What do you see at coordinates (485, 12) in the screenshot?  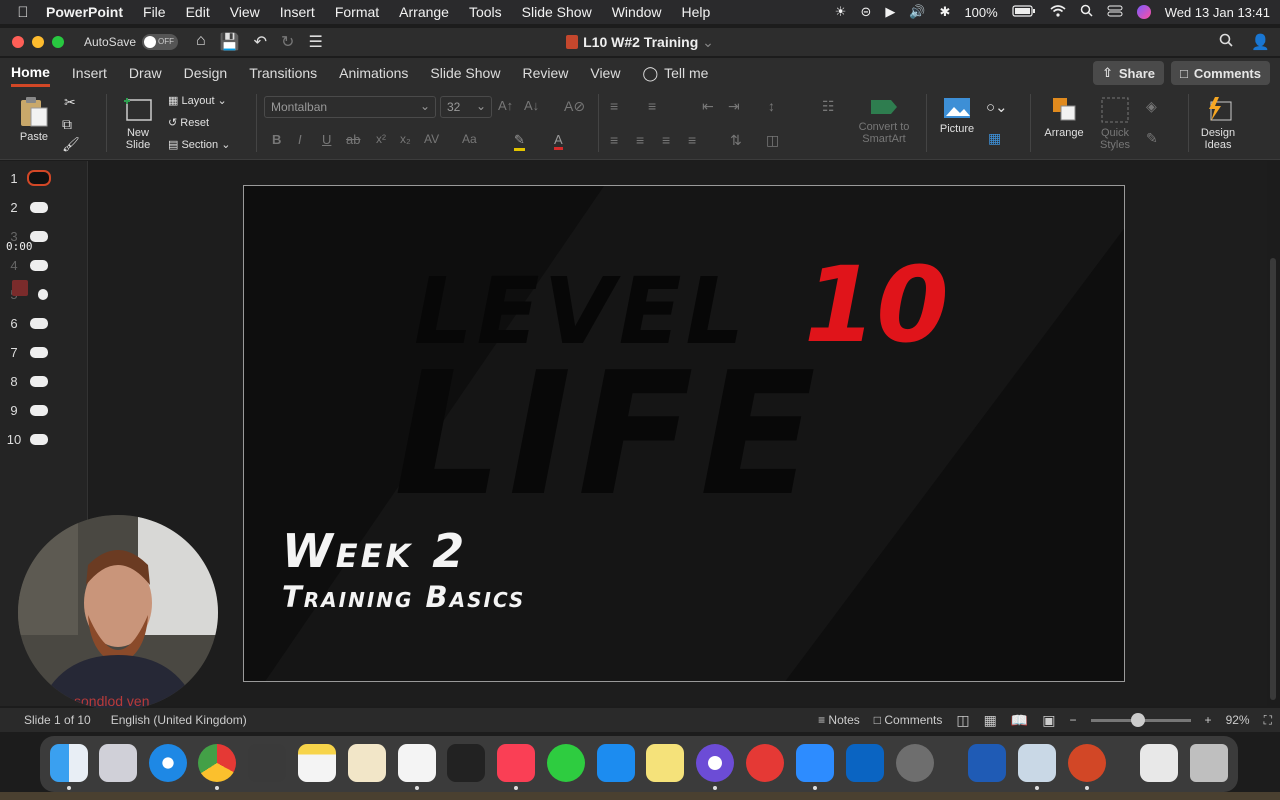 I see `menu-tools: Tools` at bounding box center [485, 12].